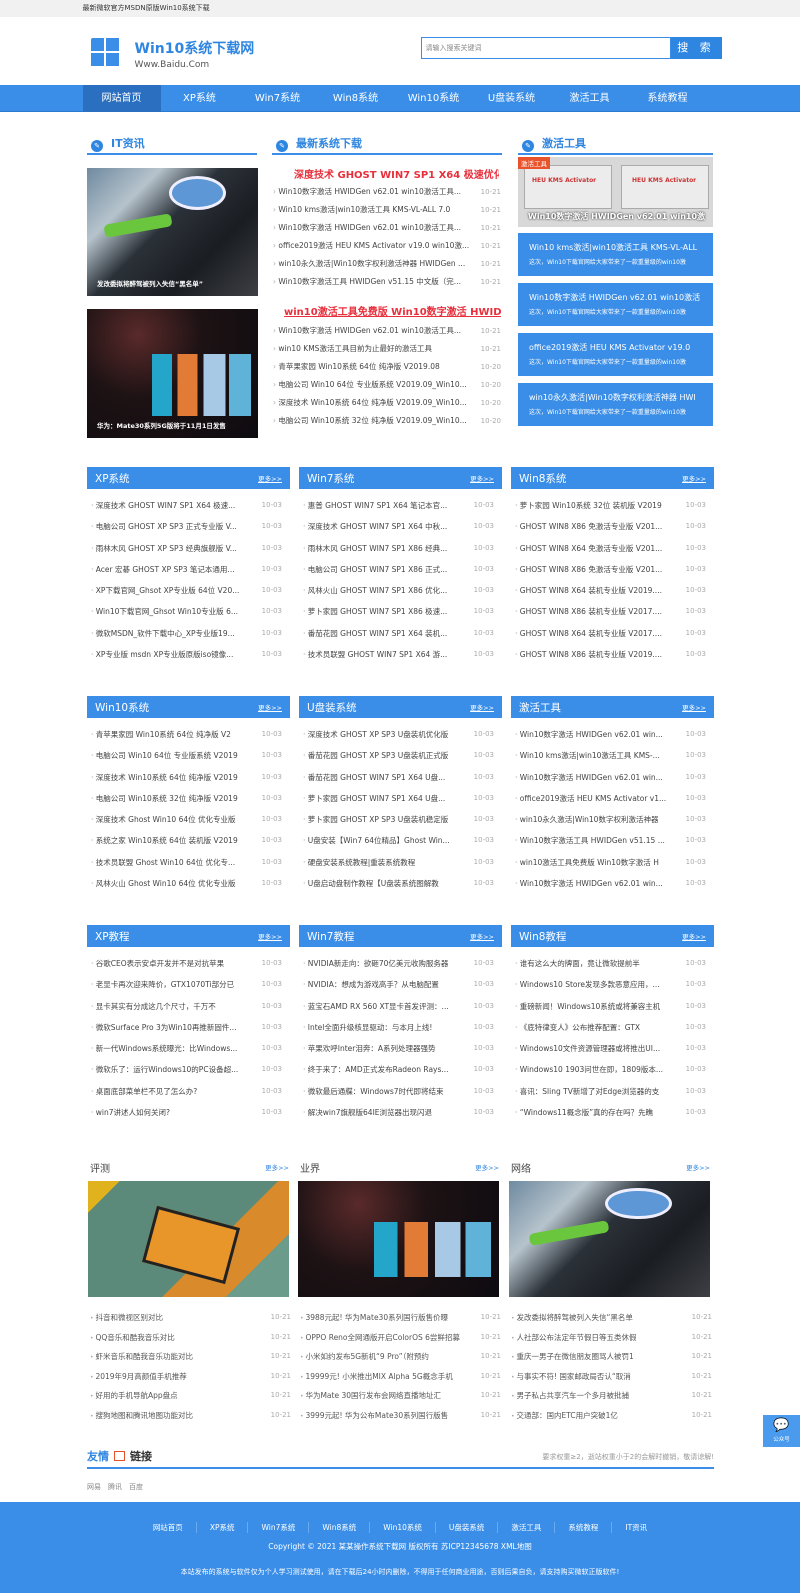 This screenshot has width=800, height=1593. I want to click on item-title: 番茄花园 GHOST XP SP3 U盘装机正式版, so click(375, 755).